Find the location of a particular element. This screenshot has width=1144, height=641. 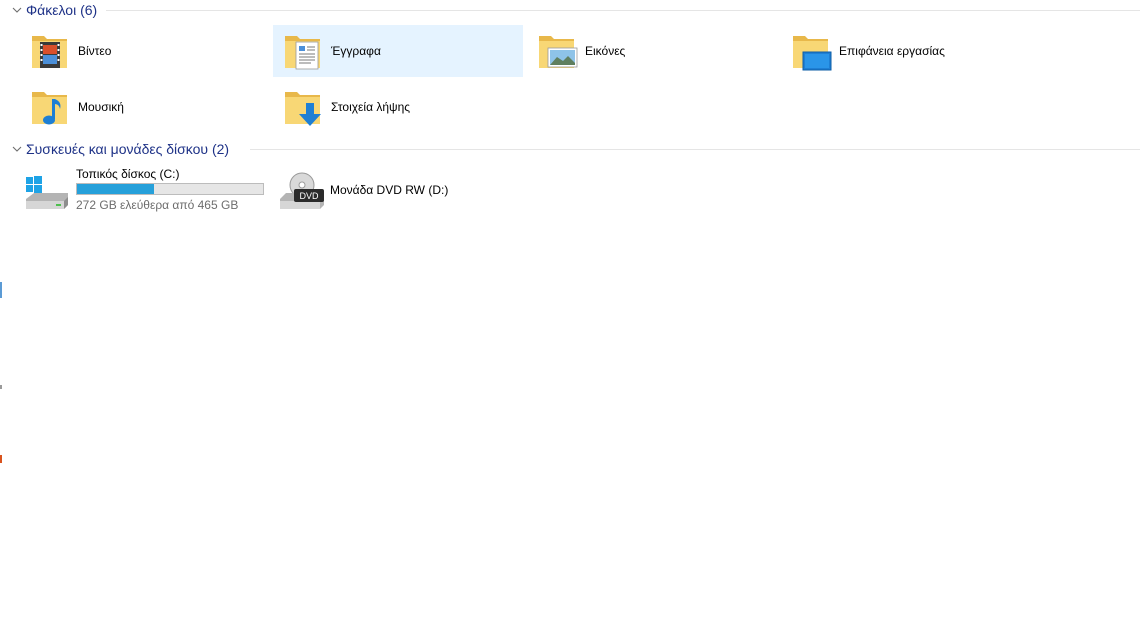

folders-group-header: Φάκελοι (6) is located at coordinates (575, 10).